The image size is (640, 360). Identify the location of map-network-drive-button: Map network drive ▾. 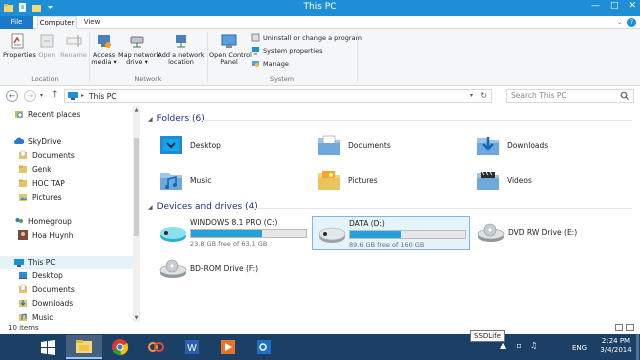
(139, 49).